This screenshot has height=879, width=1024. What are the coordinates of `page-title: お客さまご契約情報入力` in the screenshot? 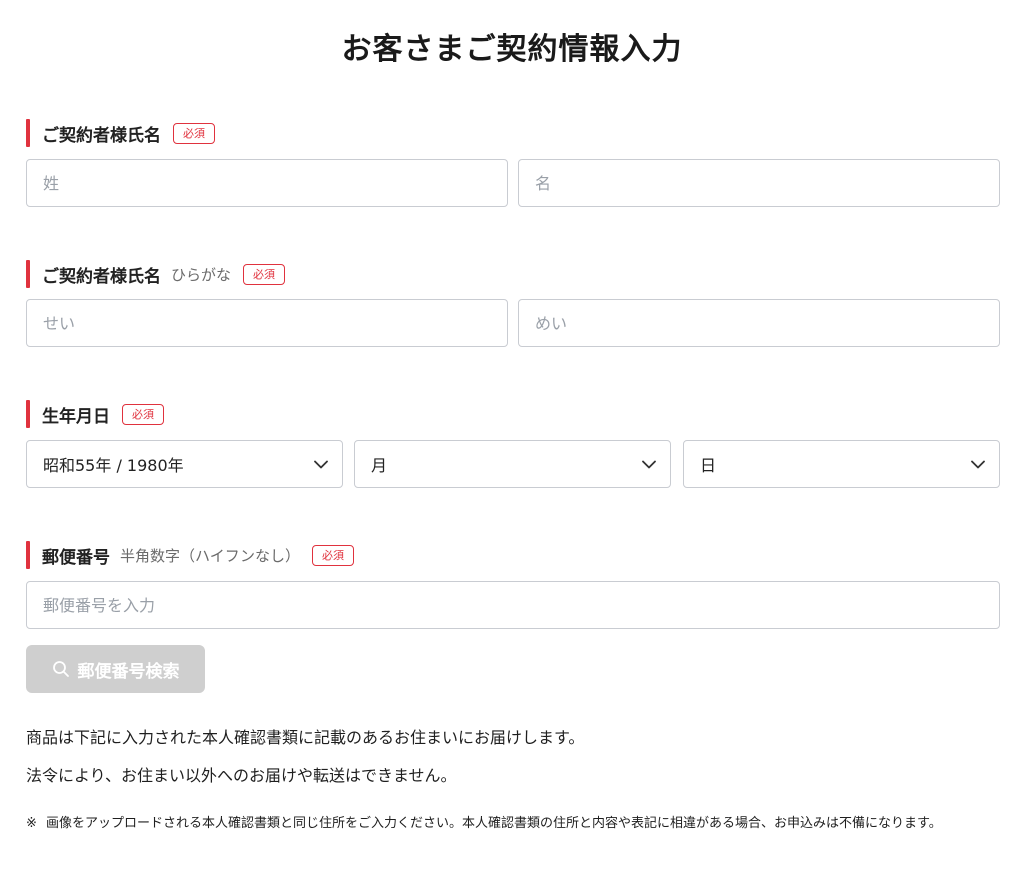 It's located at (512, 49).